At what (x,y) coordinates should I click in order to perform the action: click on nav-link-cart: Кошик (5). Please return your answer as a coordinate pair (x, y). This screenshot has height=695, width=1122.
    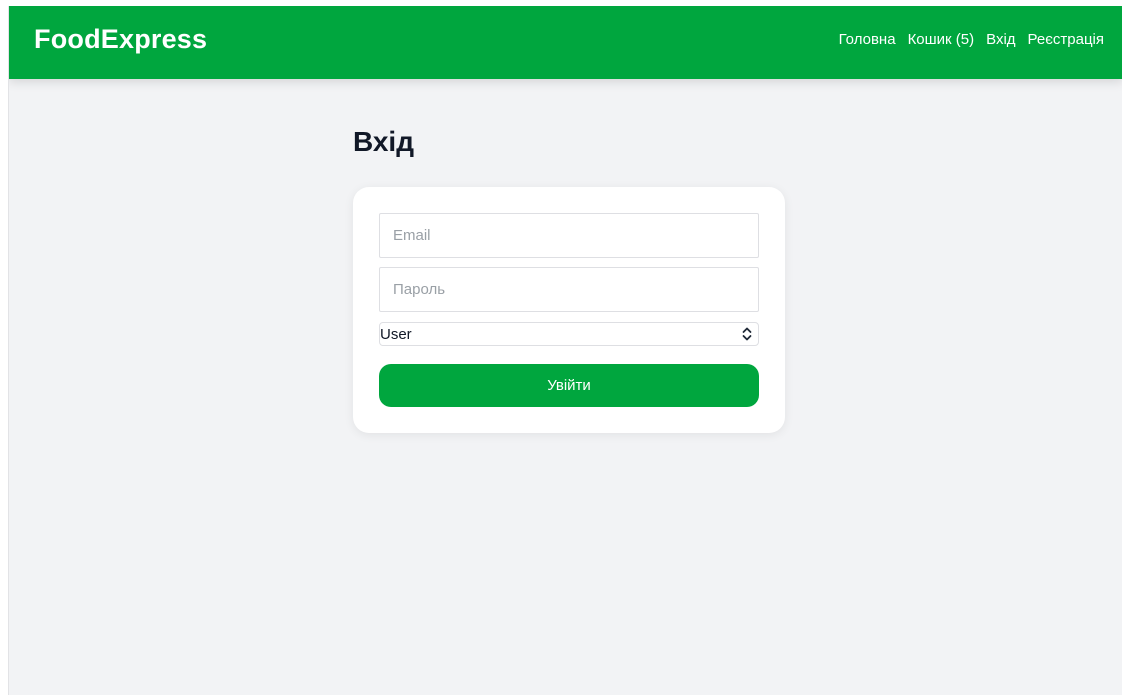
    Looking at the image, I should click on (941, 39).